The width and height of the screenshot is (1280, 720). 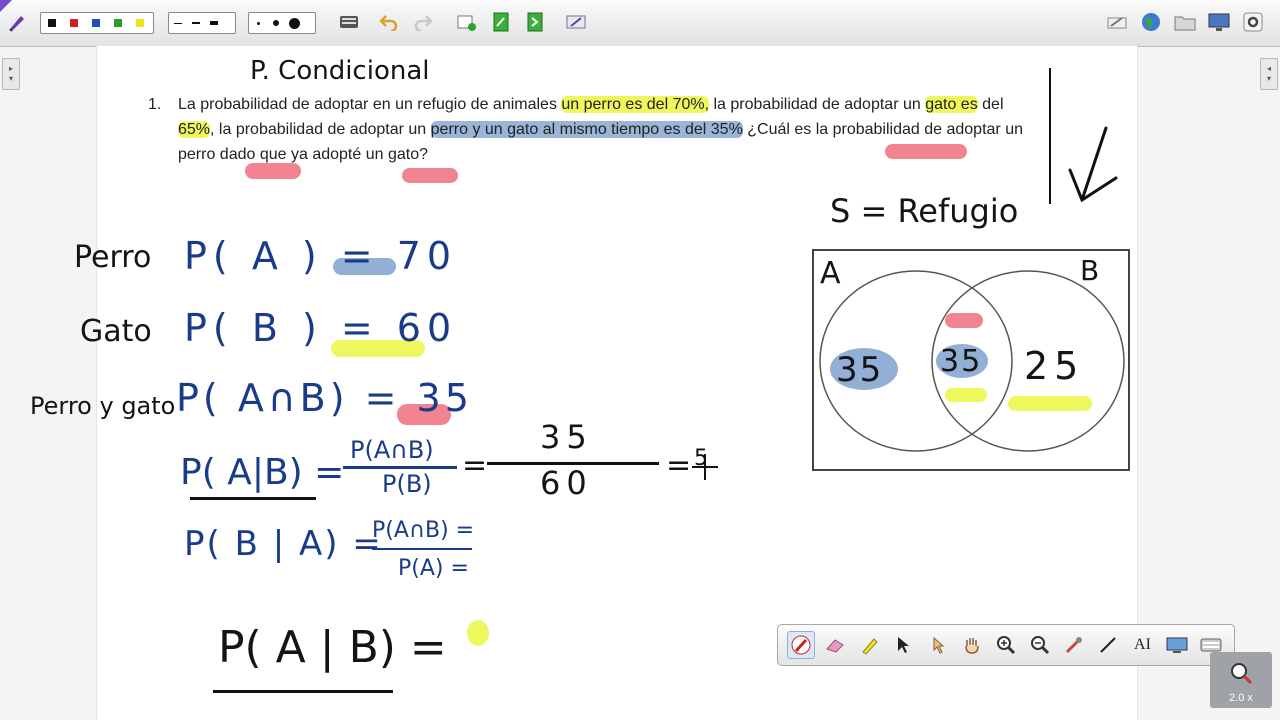 I want to click on zoom-indicator: 2.0 x, so click(x=1241, y=680).